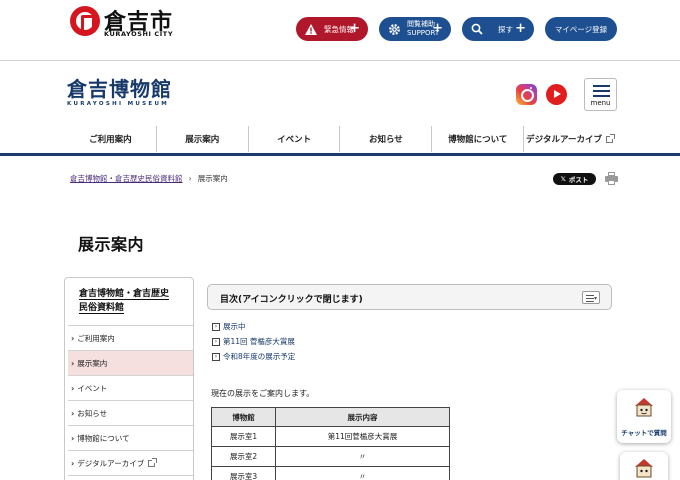  I want to click on search-label: 探す, so click(505, 29).